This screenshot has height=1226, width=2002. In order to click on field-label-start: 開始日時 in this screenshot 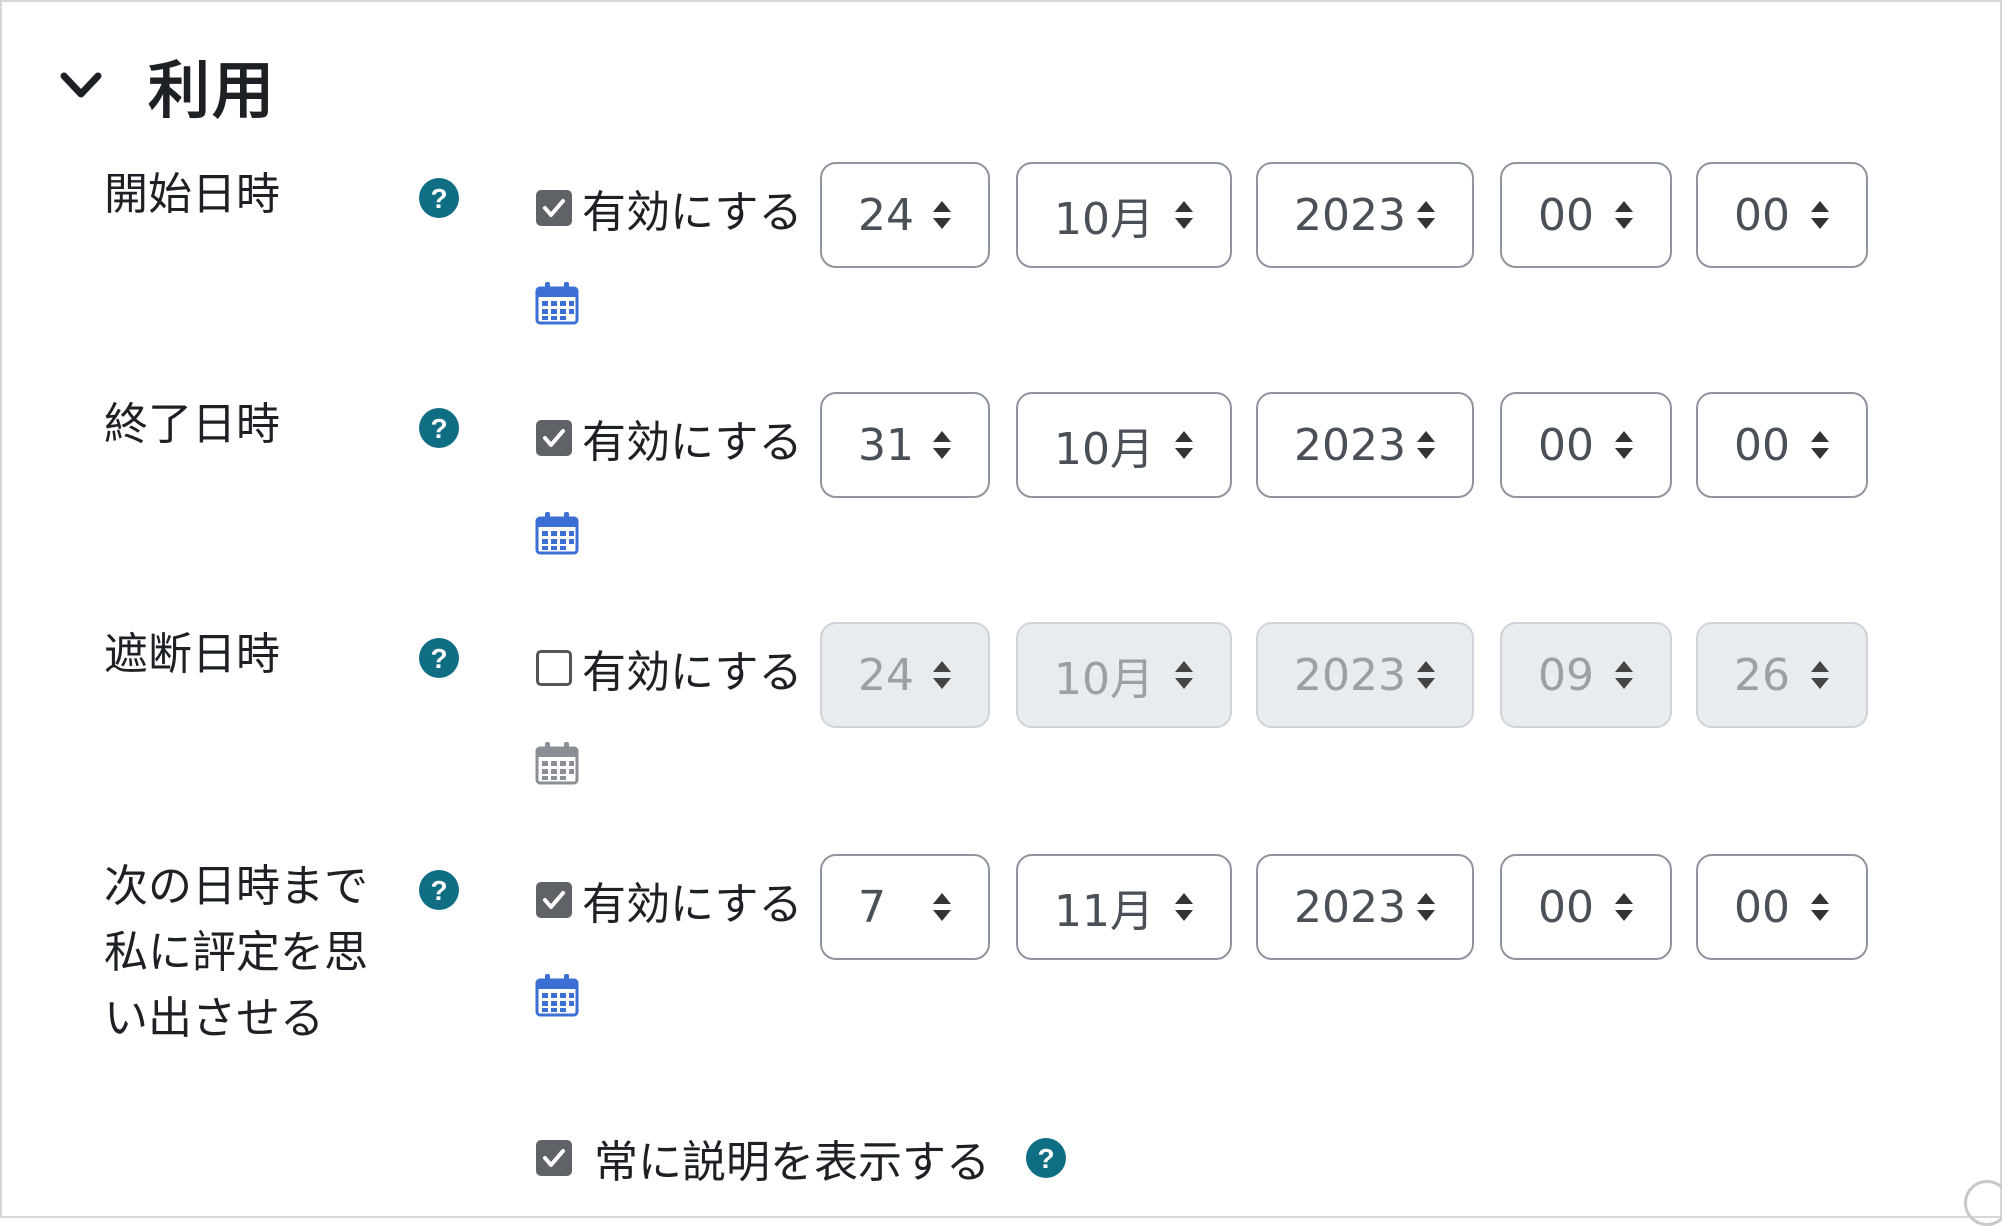, I will do `click(192, 195)`.